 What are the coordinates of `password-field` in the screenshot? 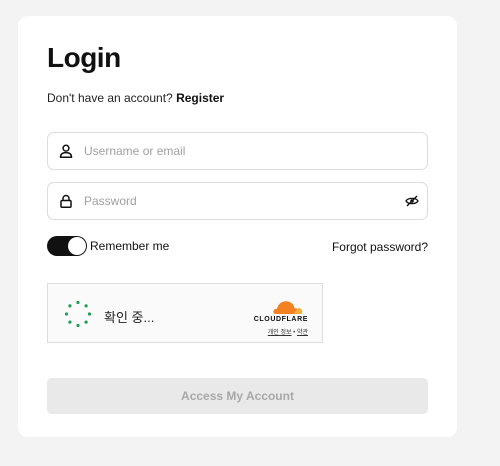 It's located at (237, 201).